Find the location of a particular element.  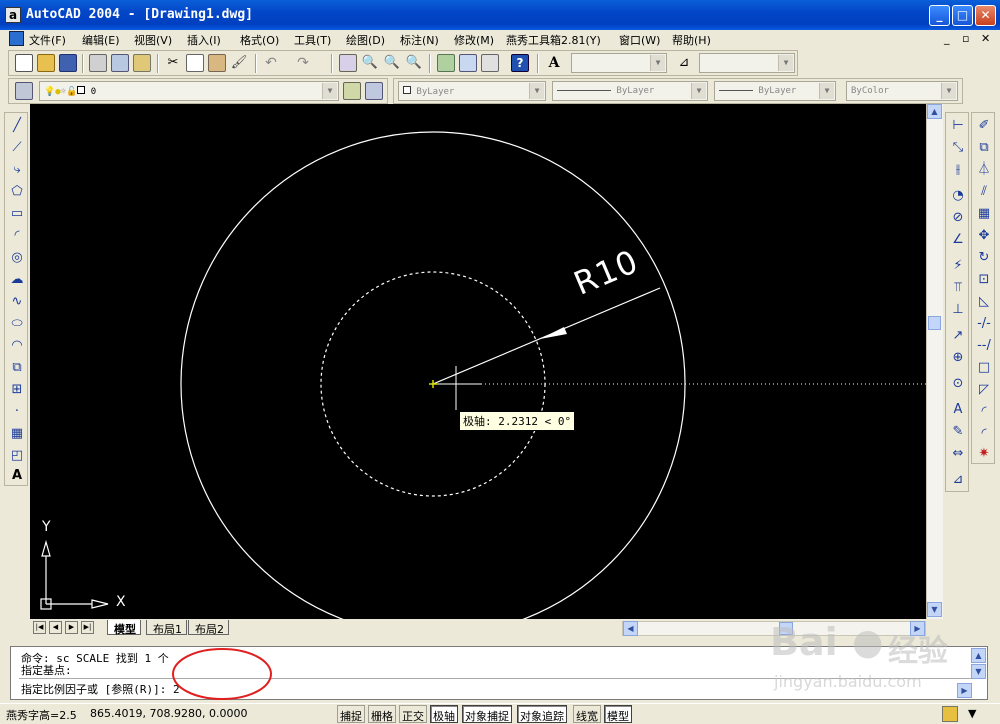

scroll-thumb is located at coordinates (934, 323).